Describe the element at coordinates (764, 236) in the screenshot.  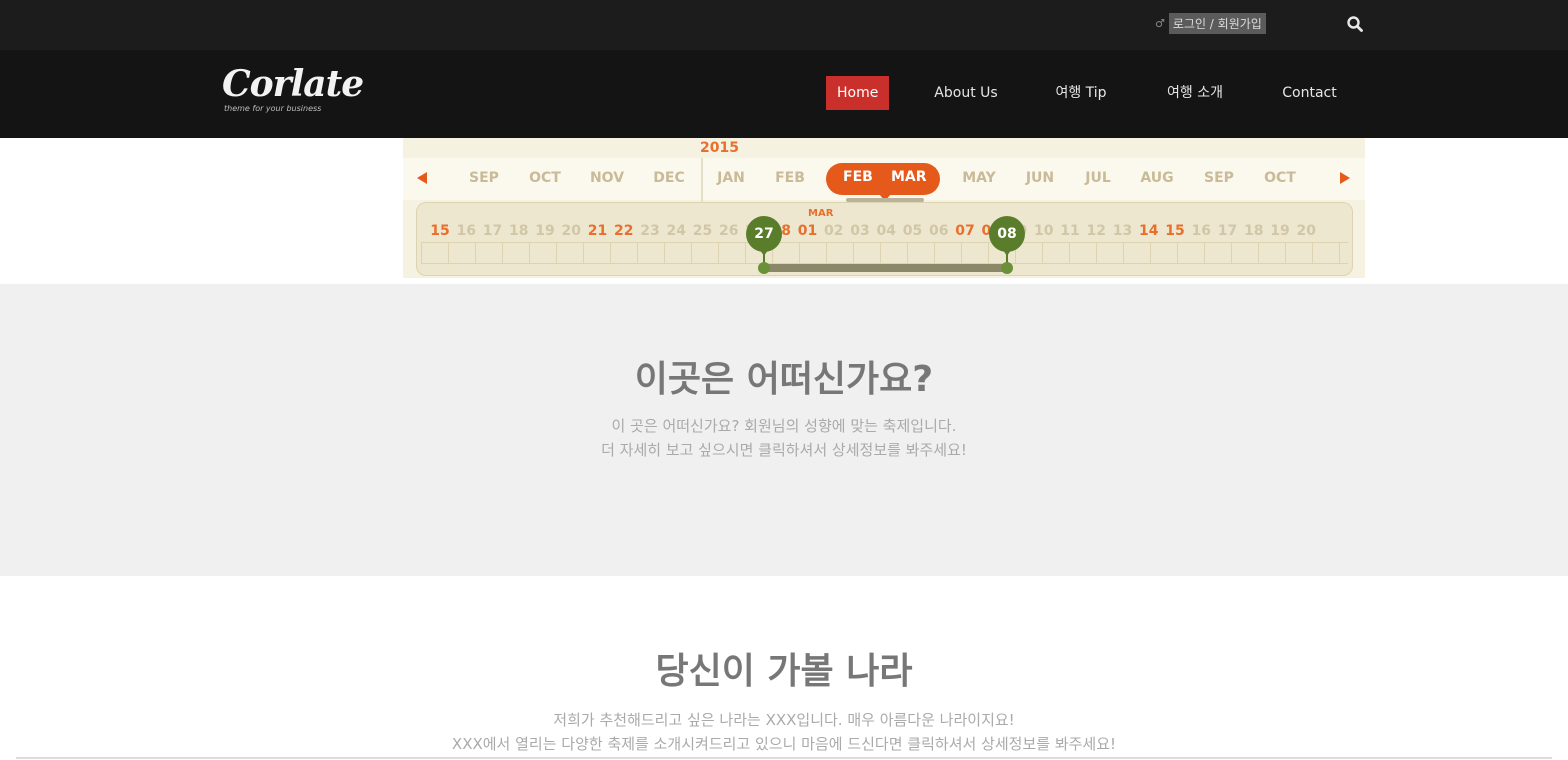
I see `range-handle-start: 27` at that location.